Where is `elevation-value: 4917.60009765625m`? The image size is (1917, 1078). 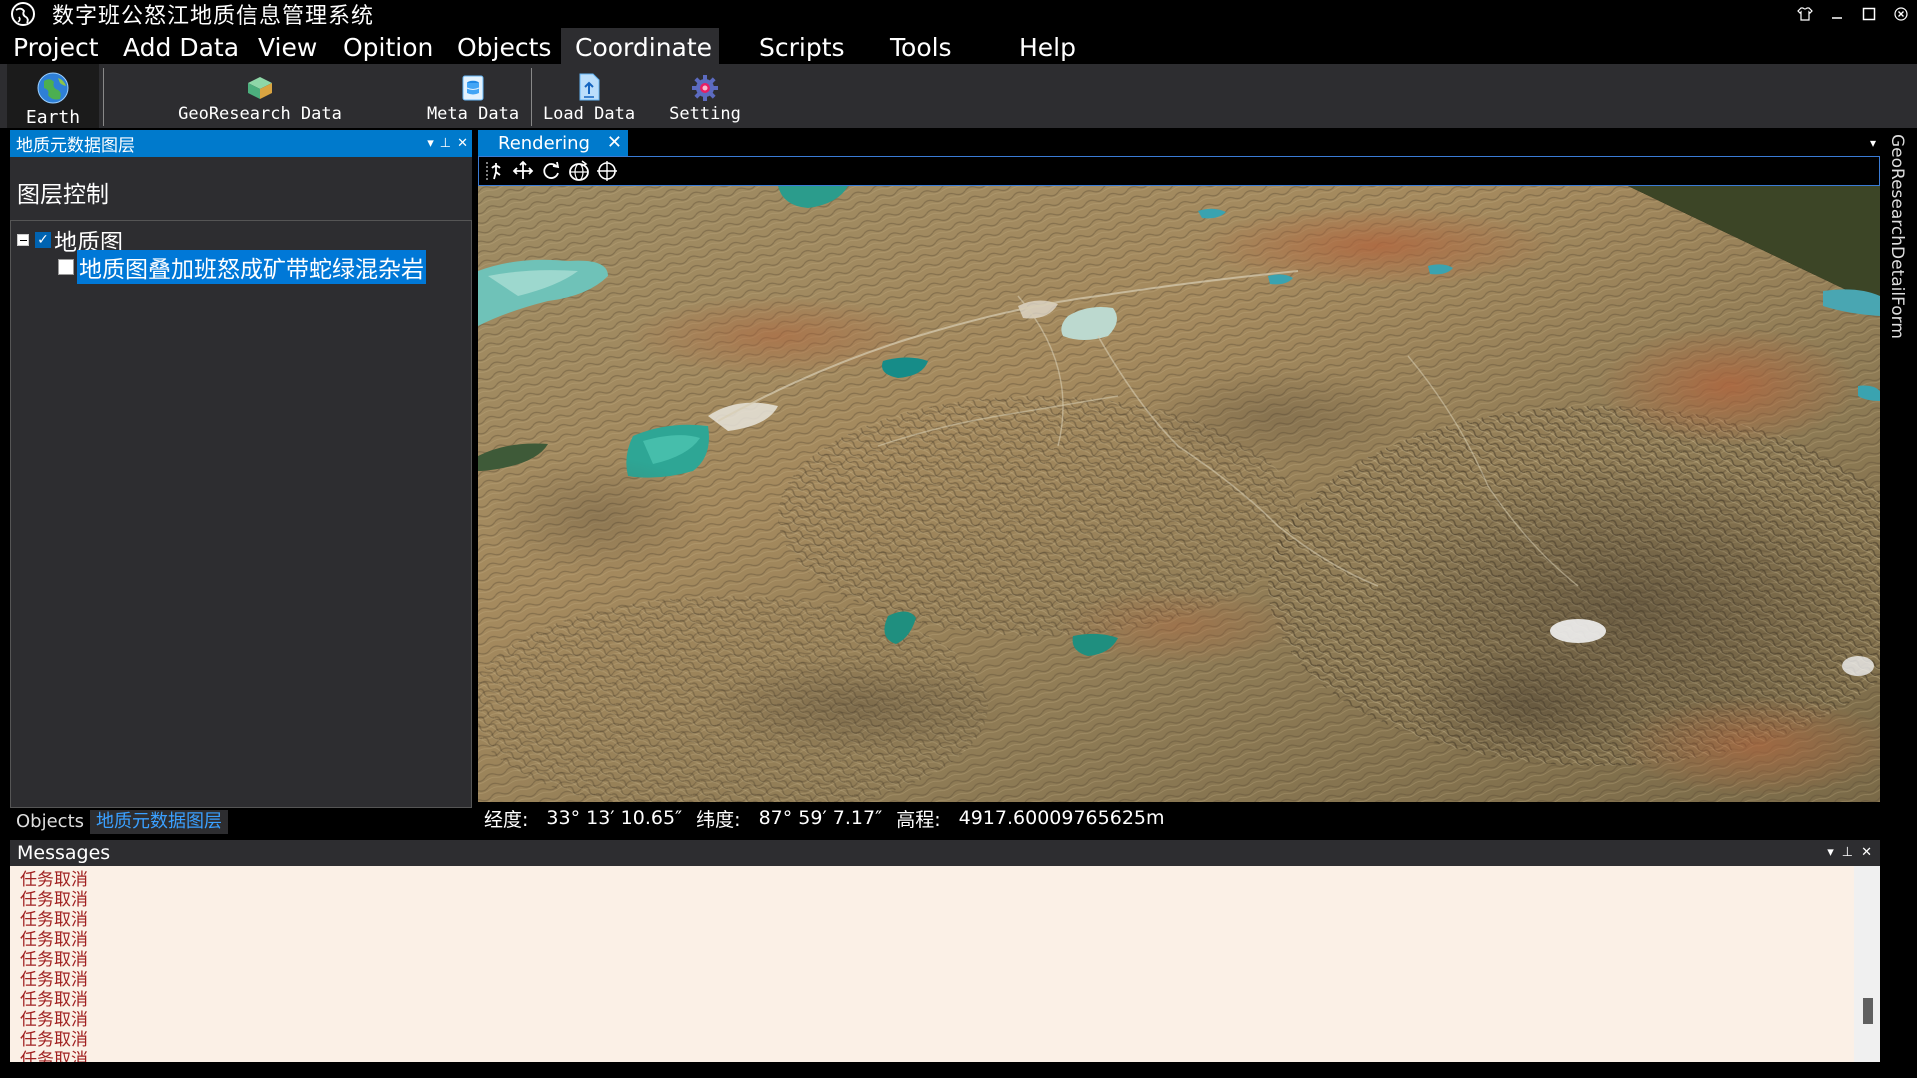
elevation-value: 4917.60009765625m is located at coordinates (1061, 818).